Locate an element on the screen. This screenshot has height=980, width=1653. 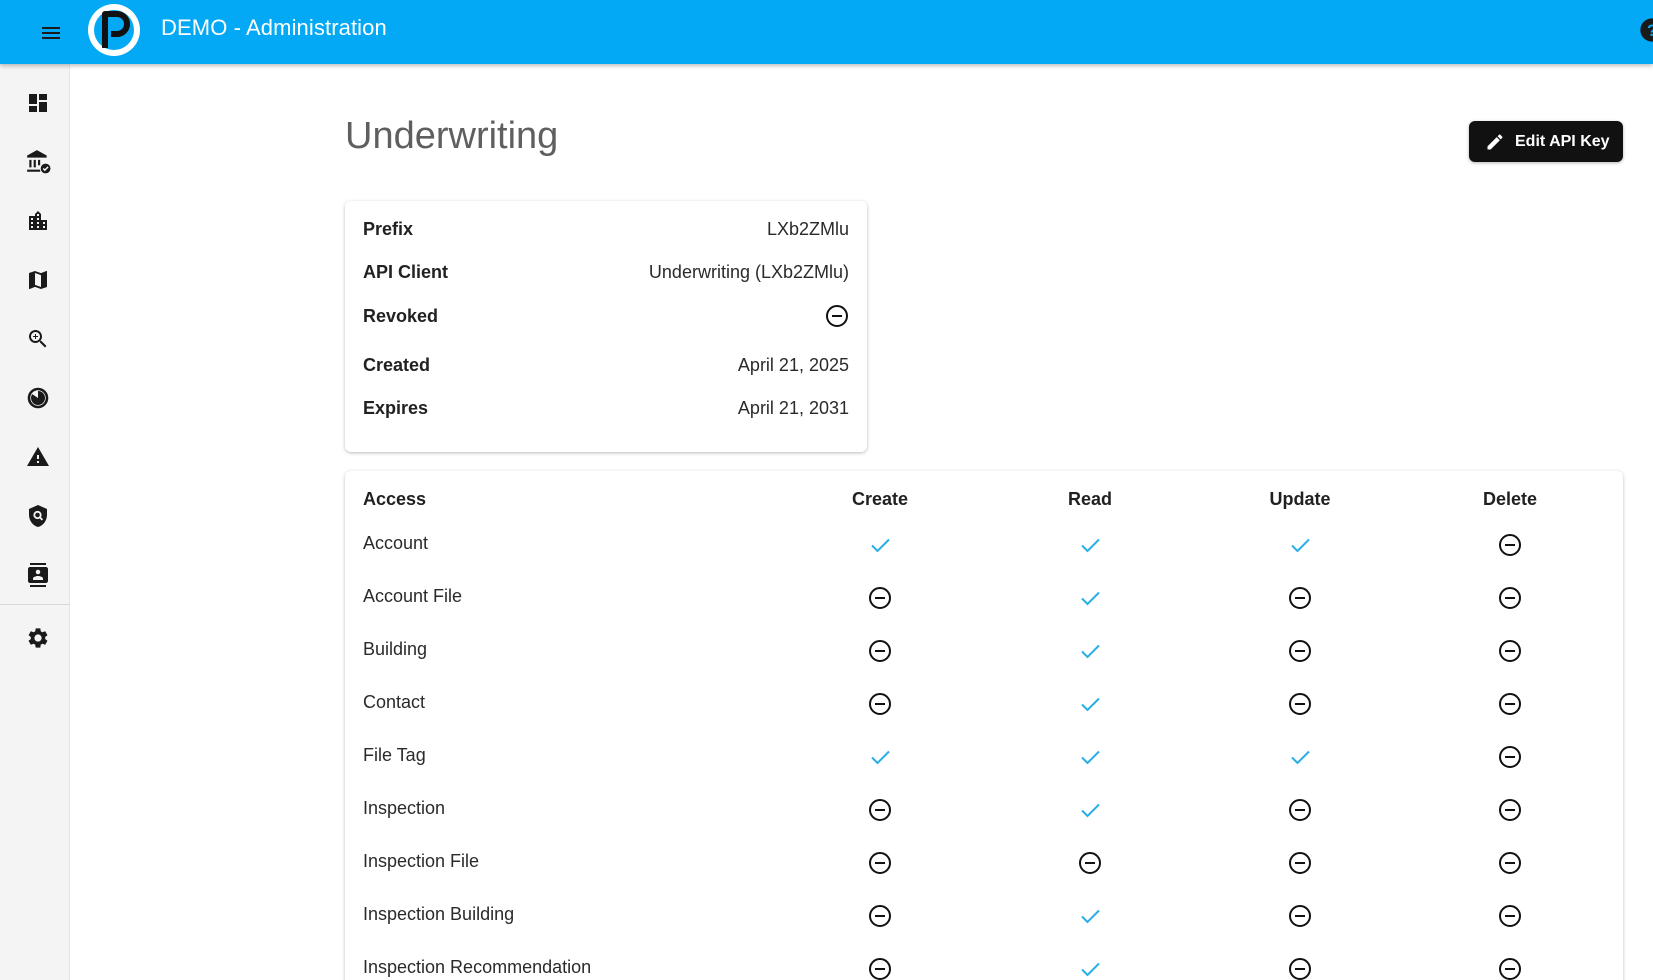
column-header-delete: Delete is located at coordinates (1510, 499).